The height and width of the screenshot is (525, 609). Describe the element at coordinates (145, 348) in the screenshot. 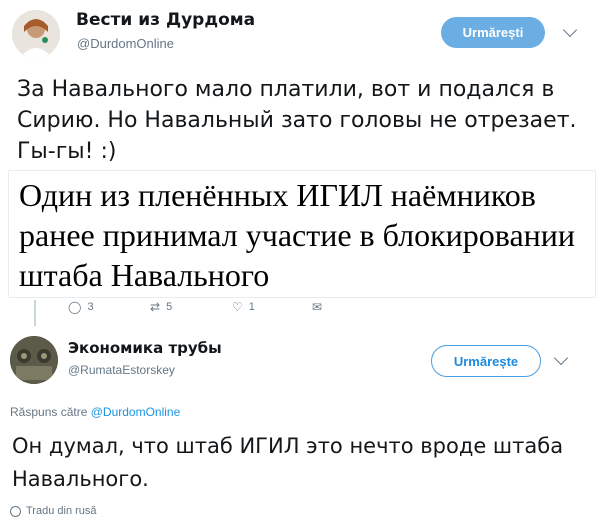

I see `display-name: Экономика трубы` at that location.